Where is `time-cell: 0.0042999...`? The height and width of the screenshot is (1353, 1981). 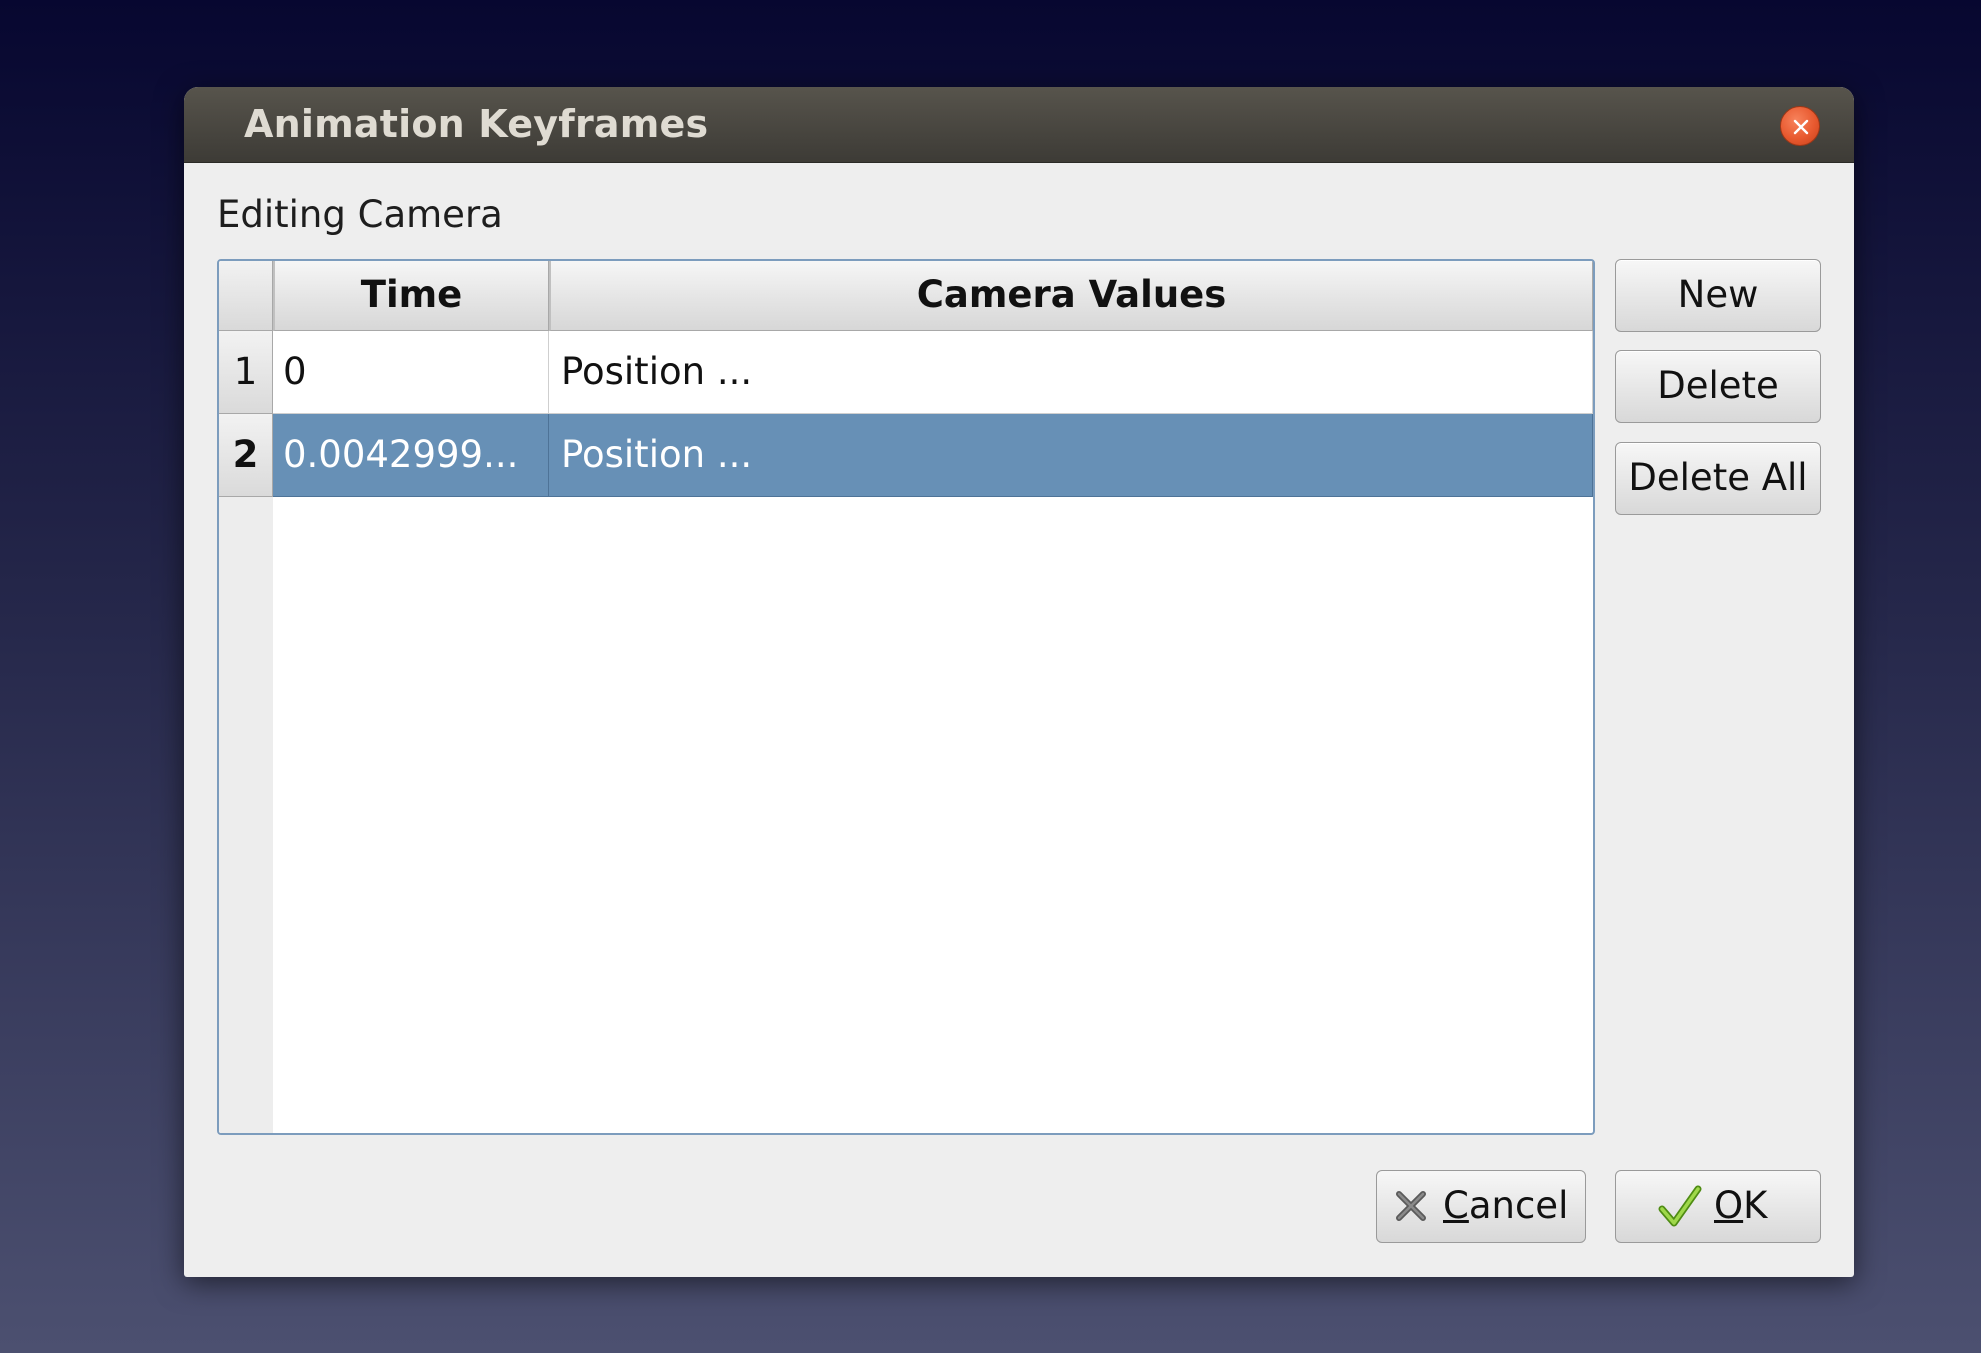
time-cell: 0.0042999... is located at coordinates (411, 455).